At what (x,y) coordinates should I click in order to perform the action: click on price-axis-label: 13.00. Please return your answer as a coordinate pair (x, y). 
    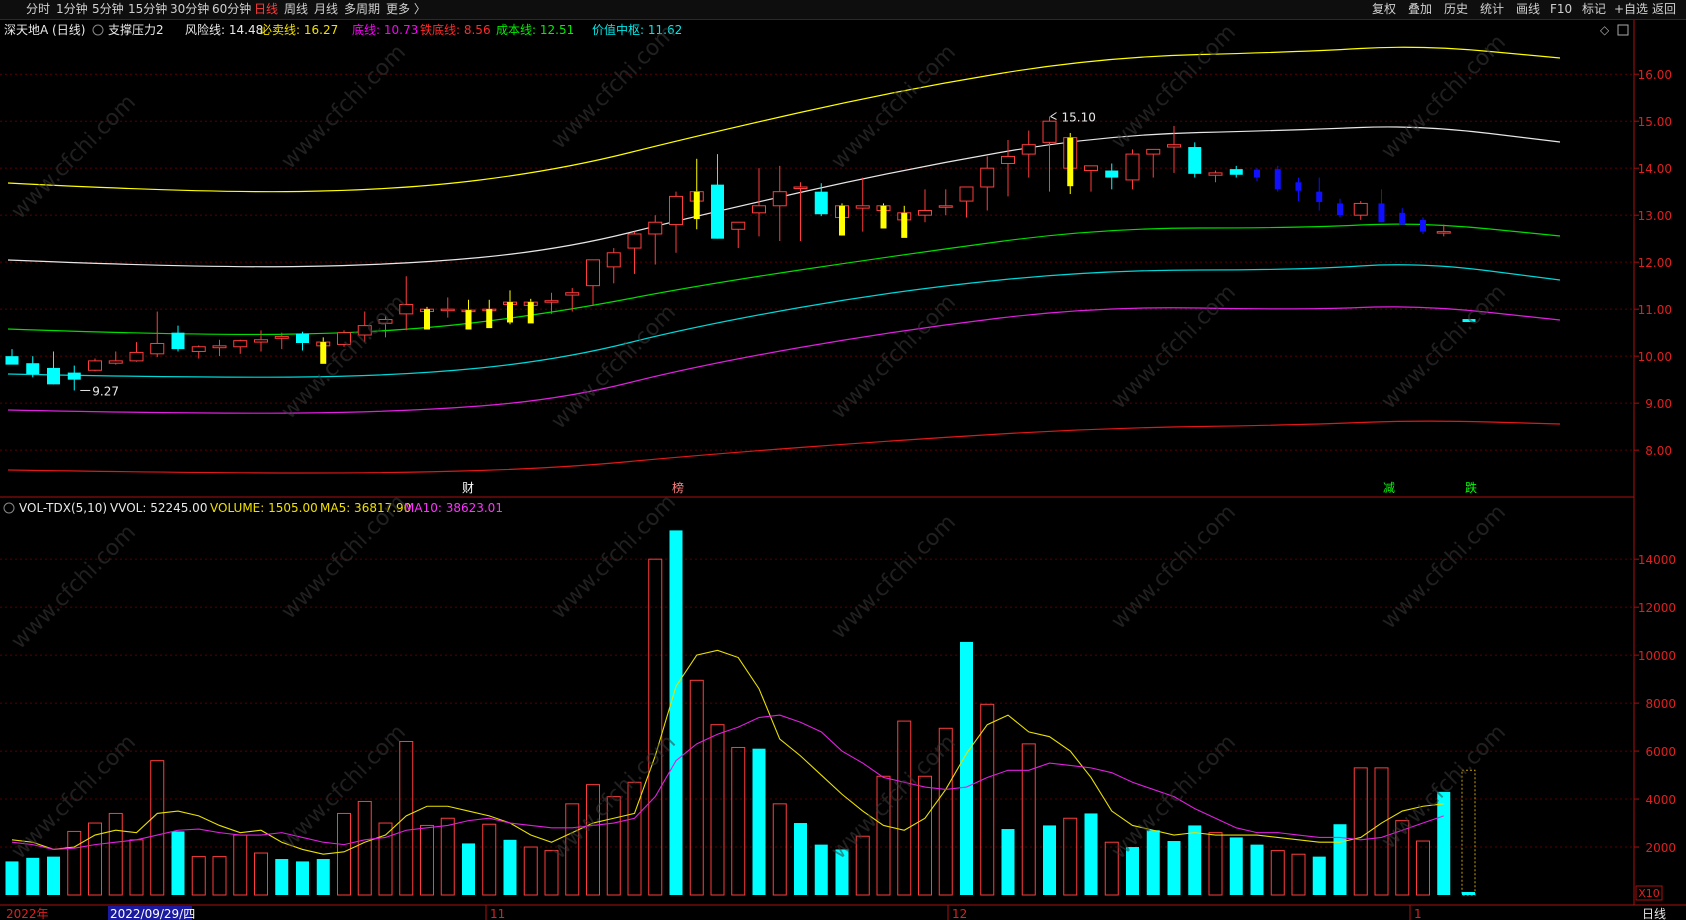
    Looking at the image, I should click on (1655, 216).